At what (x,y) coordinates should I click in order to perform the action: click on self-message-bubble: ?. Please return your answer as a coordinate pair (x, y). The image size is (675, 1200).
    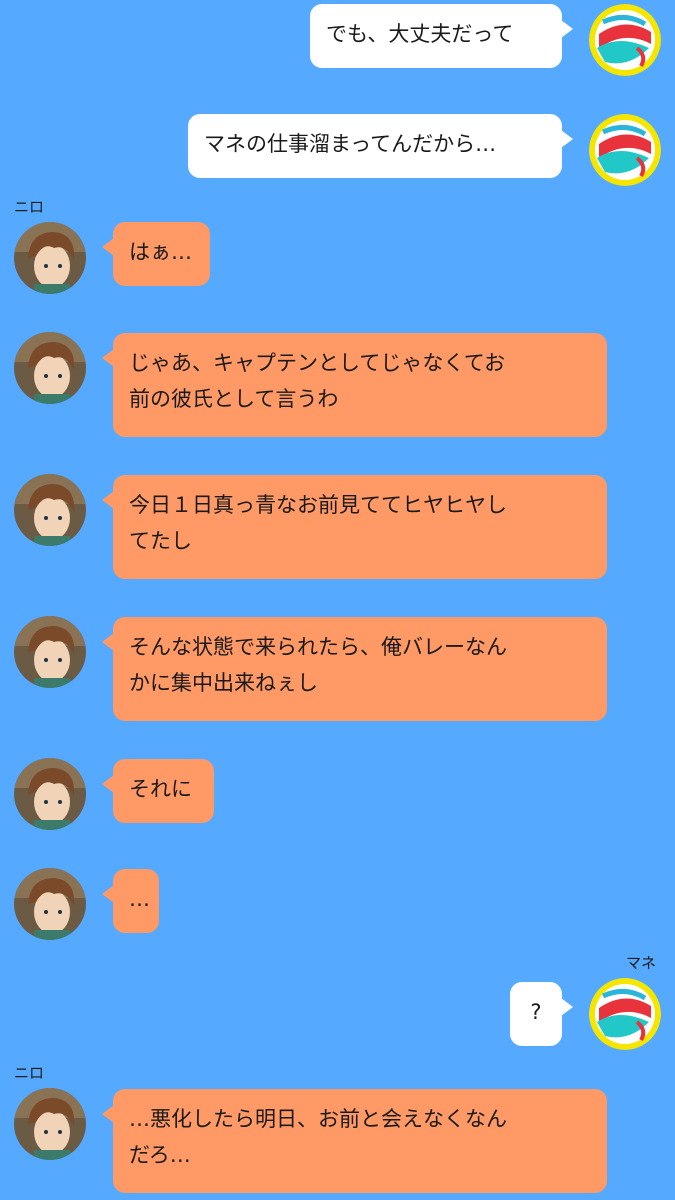
    Looking at the image, I should click on (541, 1014).